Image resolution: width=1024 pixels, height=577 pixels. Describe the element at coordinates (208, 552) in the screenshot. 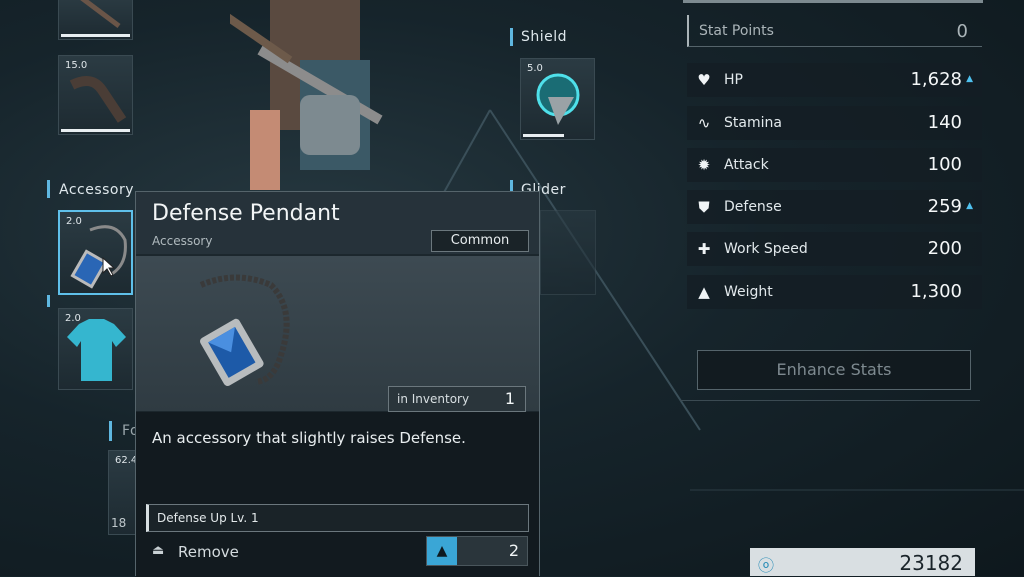

I see `remove-label: Remove` at that location.